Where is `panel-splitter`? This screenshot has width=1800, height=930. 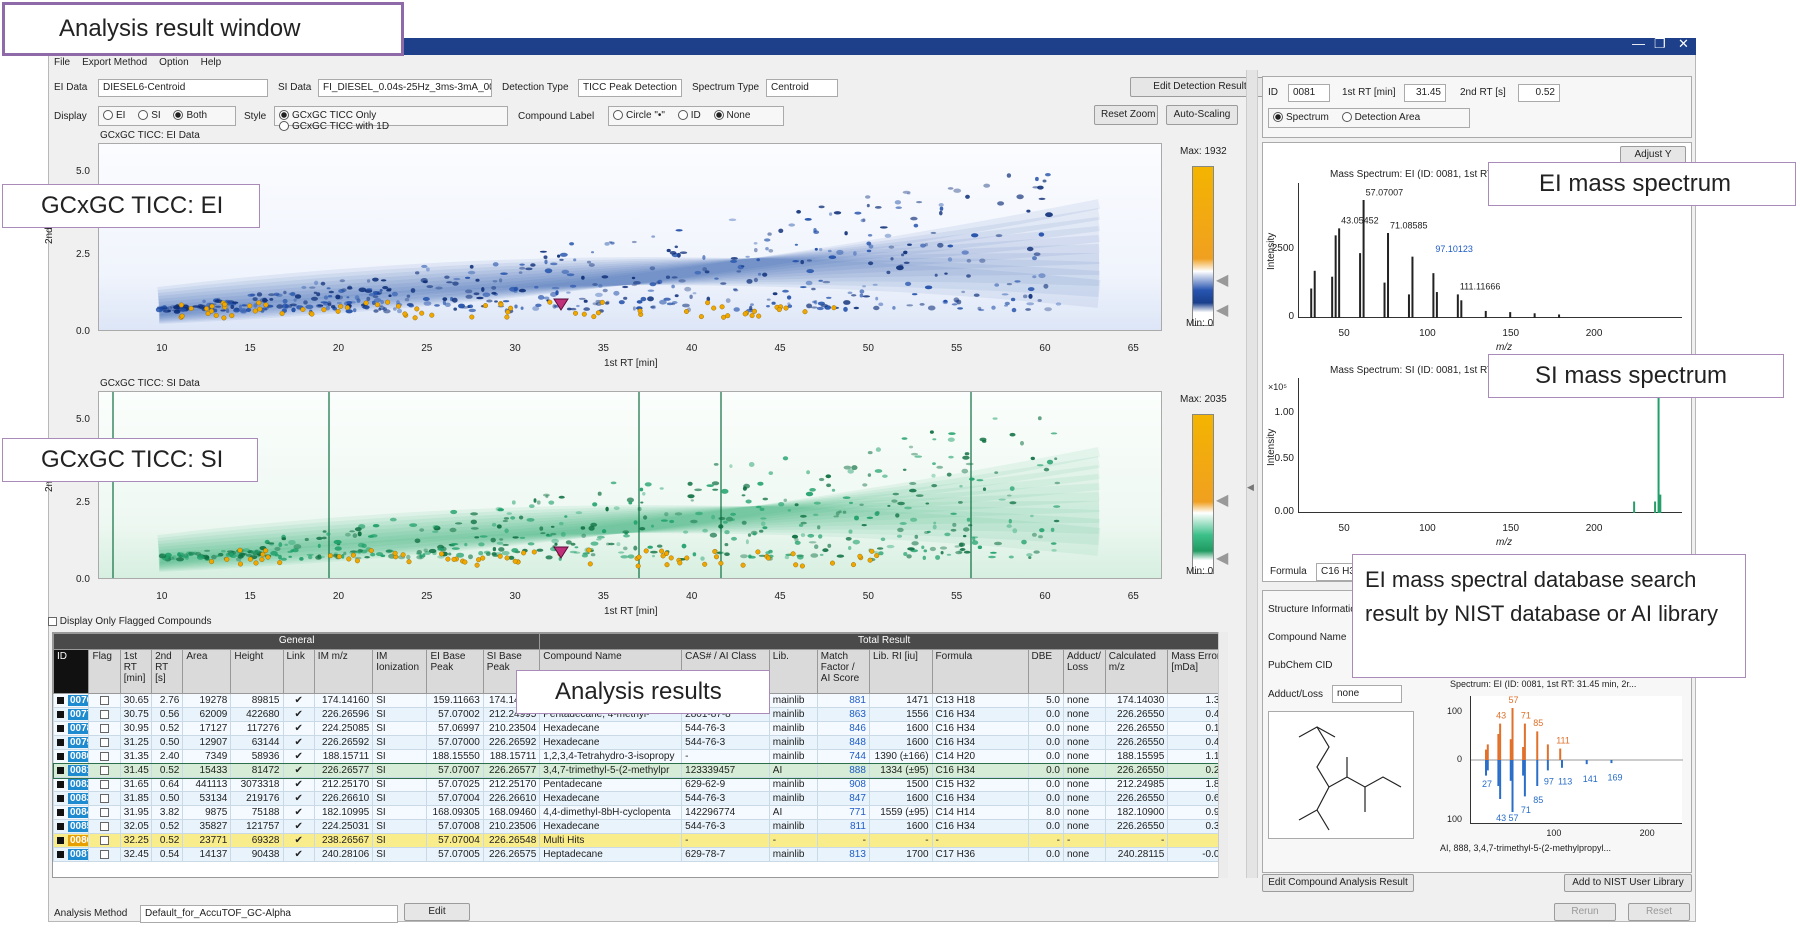
panel-splitter is located at coordinates (1252, 474).